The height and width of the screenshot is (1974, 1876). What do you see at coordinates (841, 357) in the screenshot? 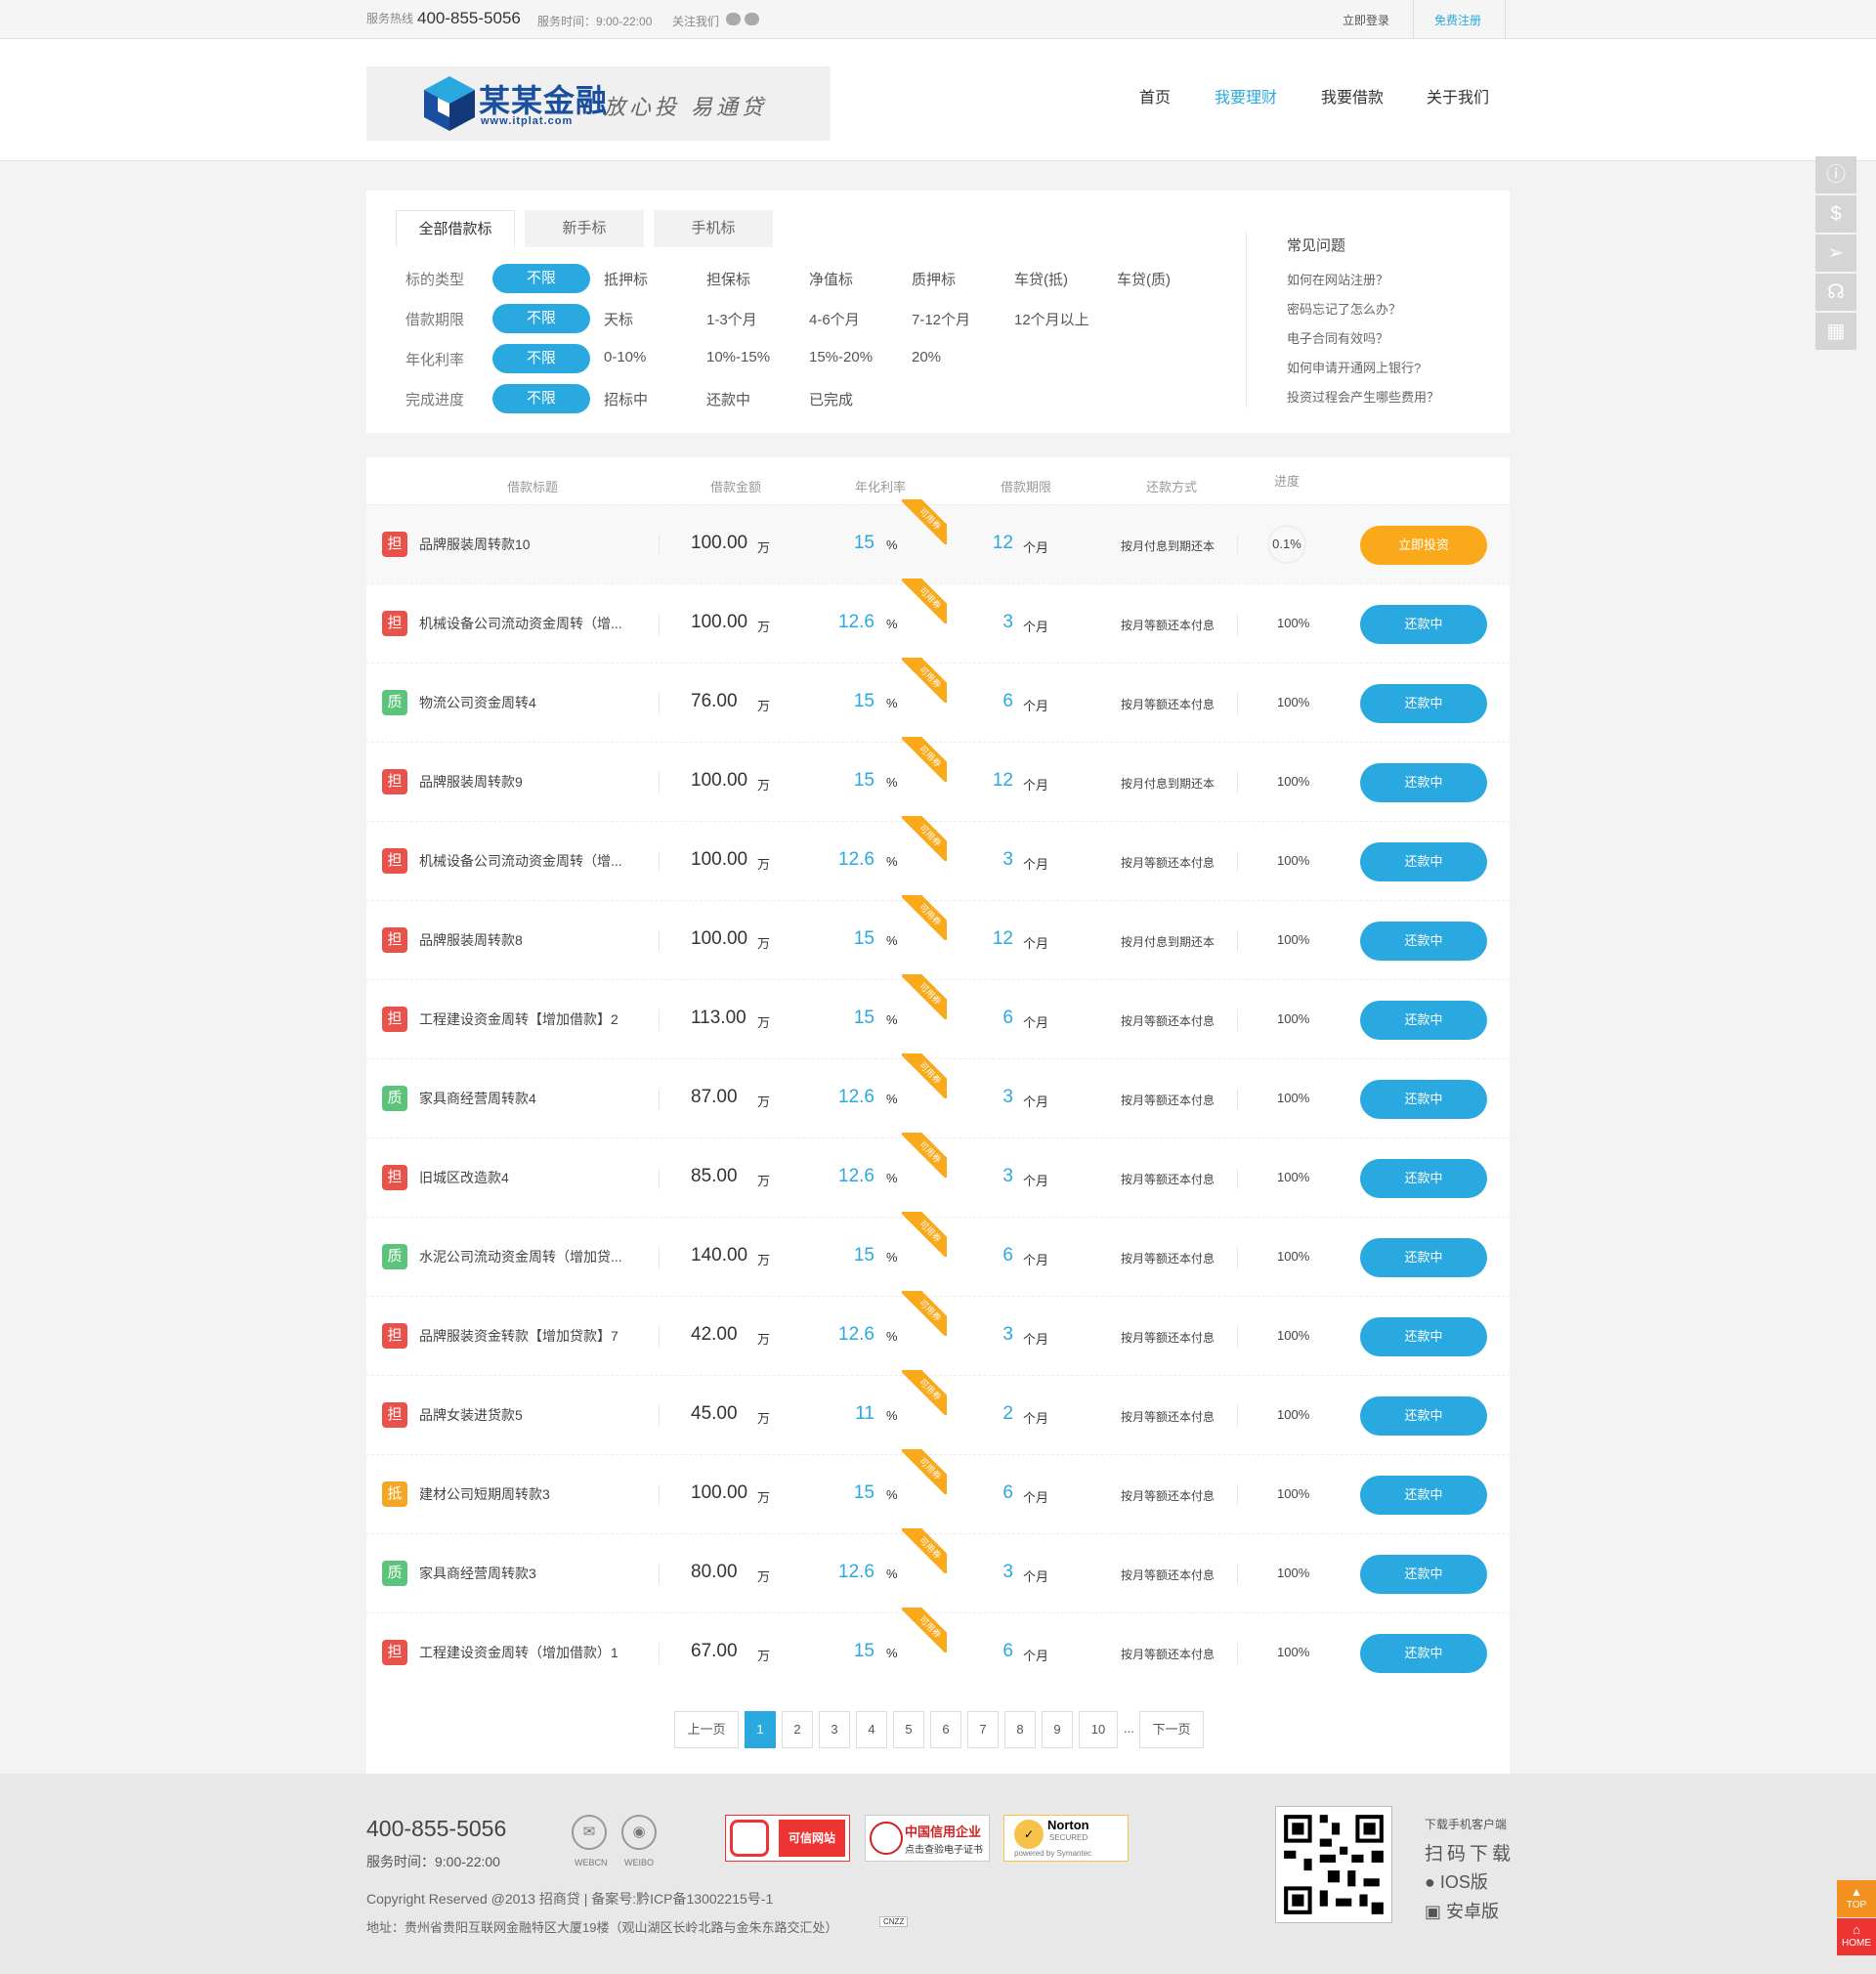
I see `filter-option: 15%-20%` at bounding box center [841, 357].